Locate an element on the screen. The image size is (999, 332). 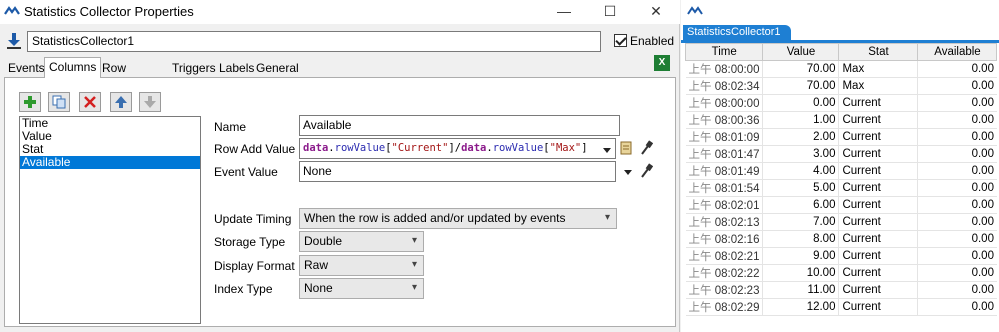
cell-value: 1.00 is located at coordinates (800, 120).